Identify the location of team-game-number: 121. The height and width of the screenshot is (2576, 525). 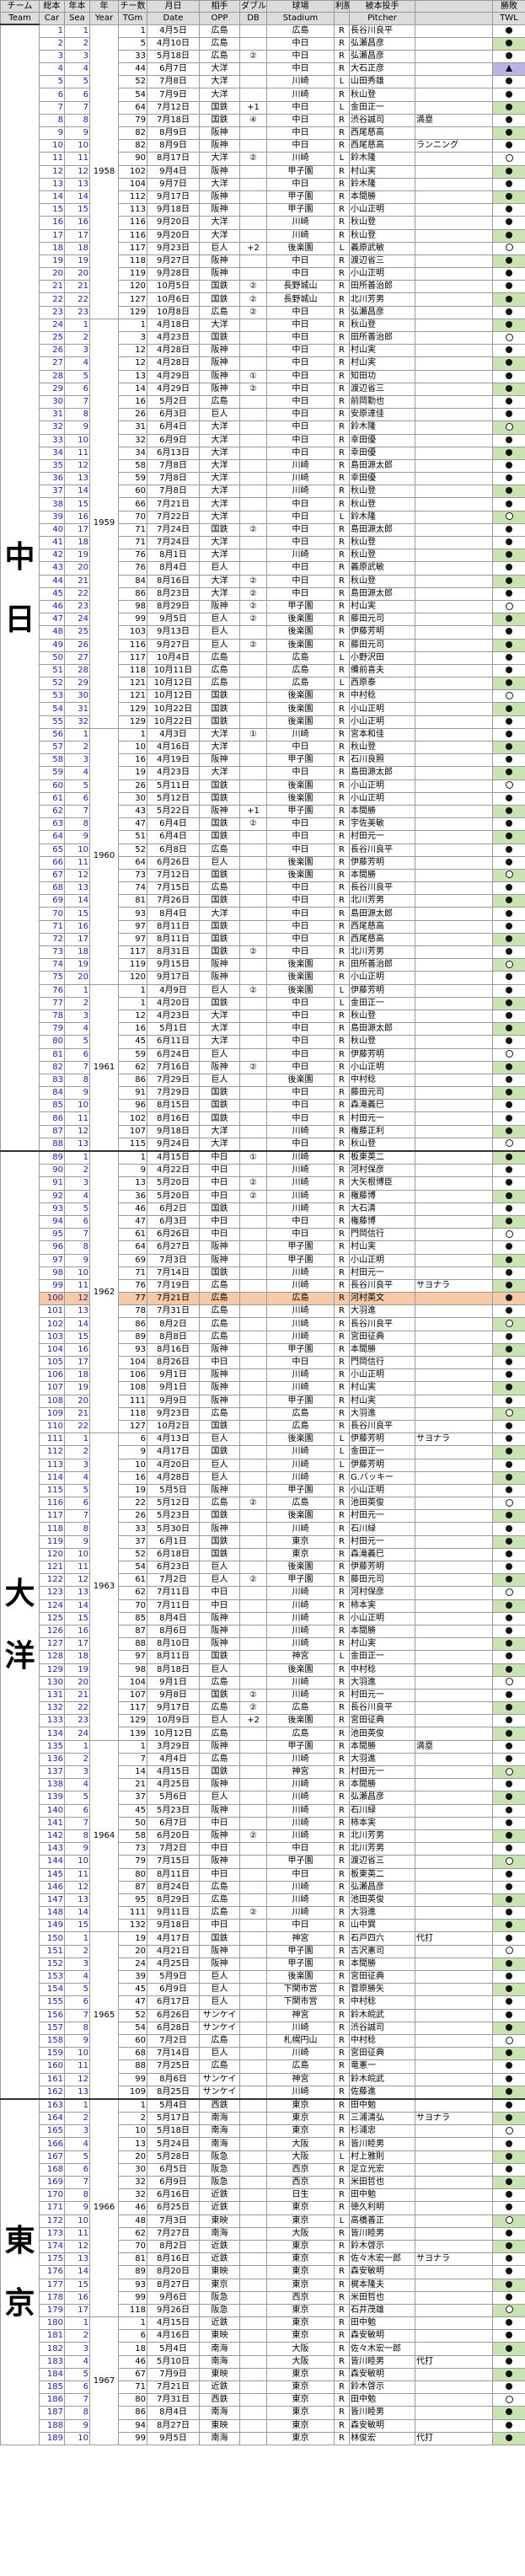
(132, 684).